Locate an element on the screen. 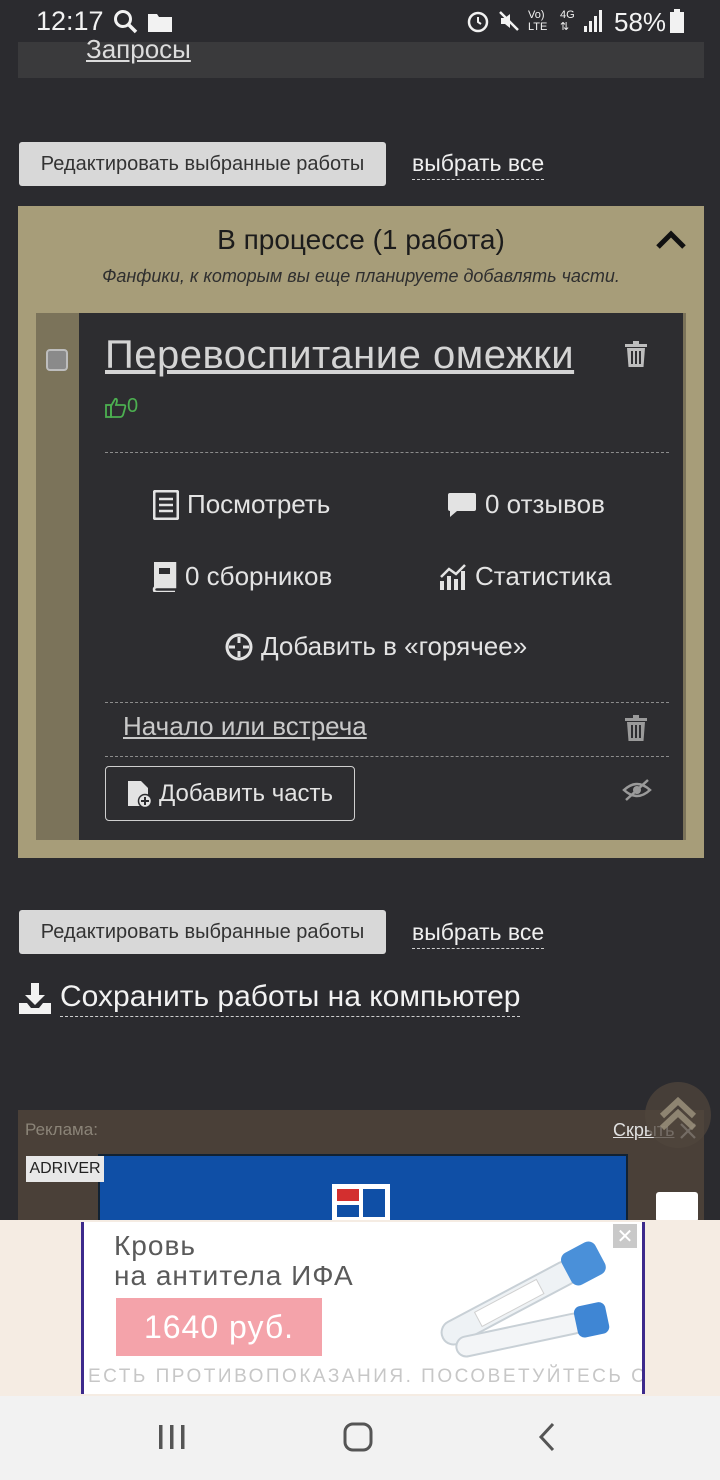 The height and width of the screenshot is (1480, 720). clock: 12:17 is located at coordinates (70, 21).